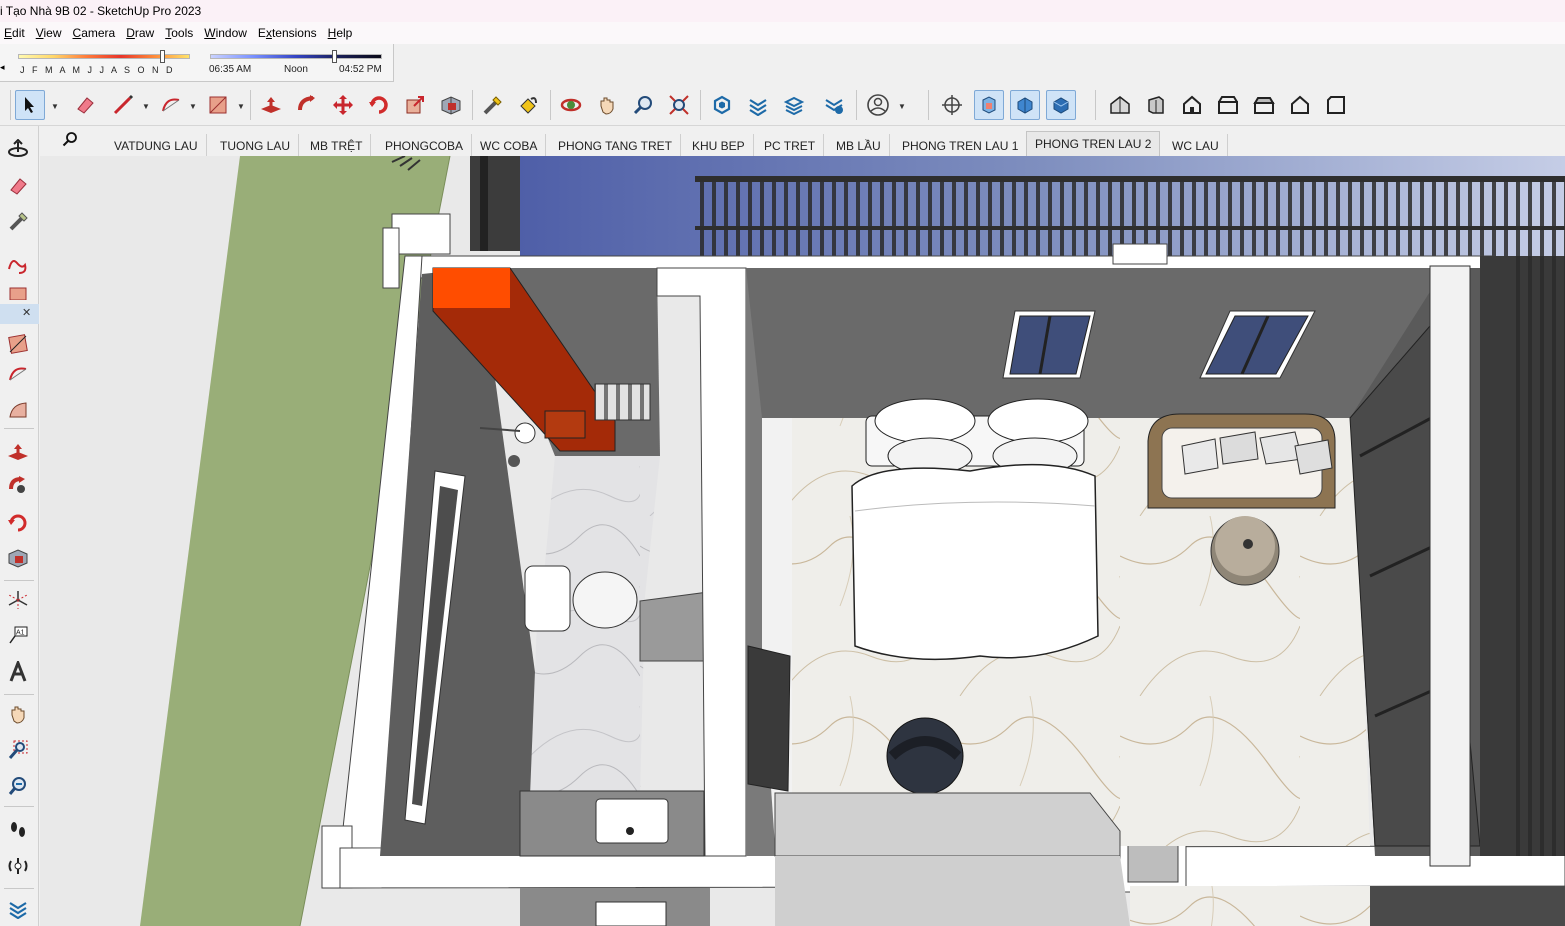  I want to click on display-section-planes-icon, so click(989, 105).